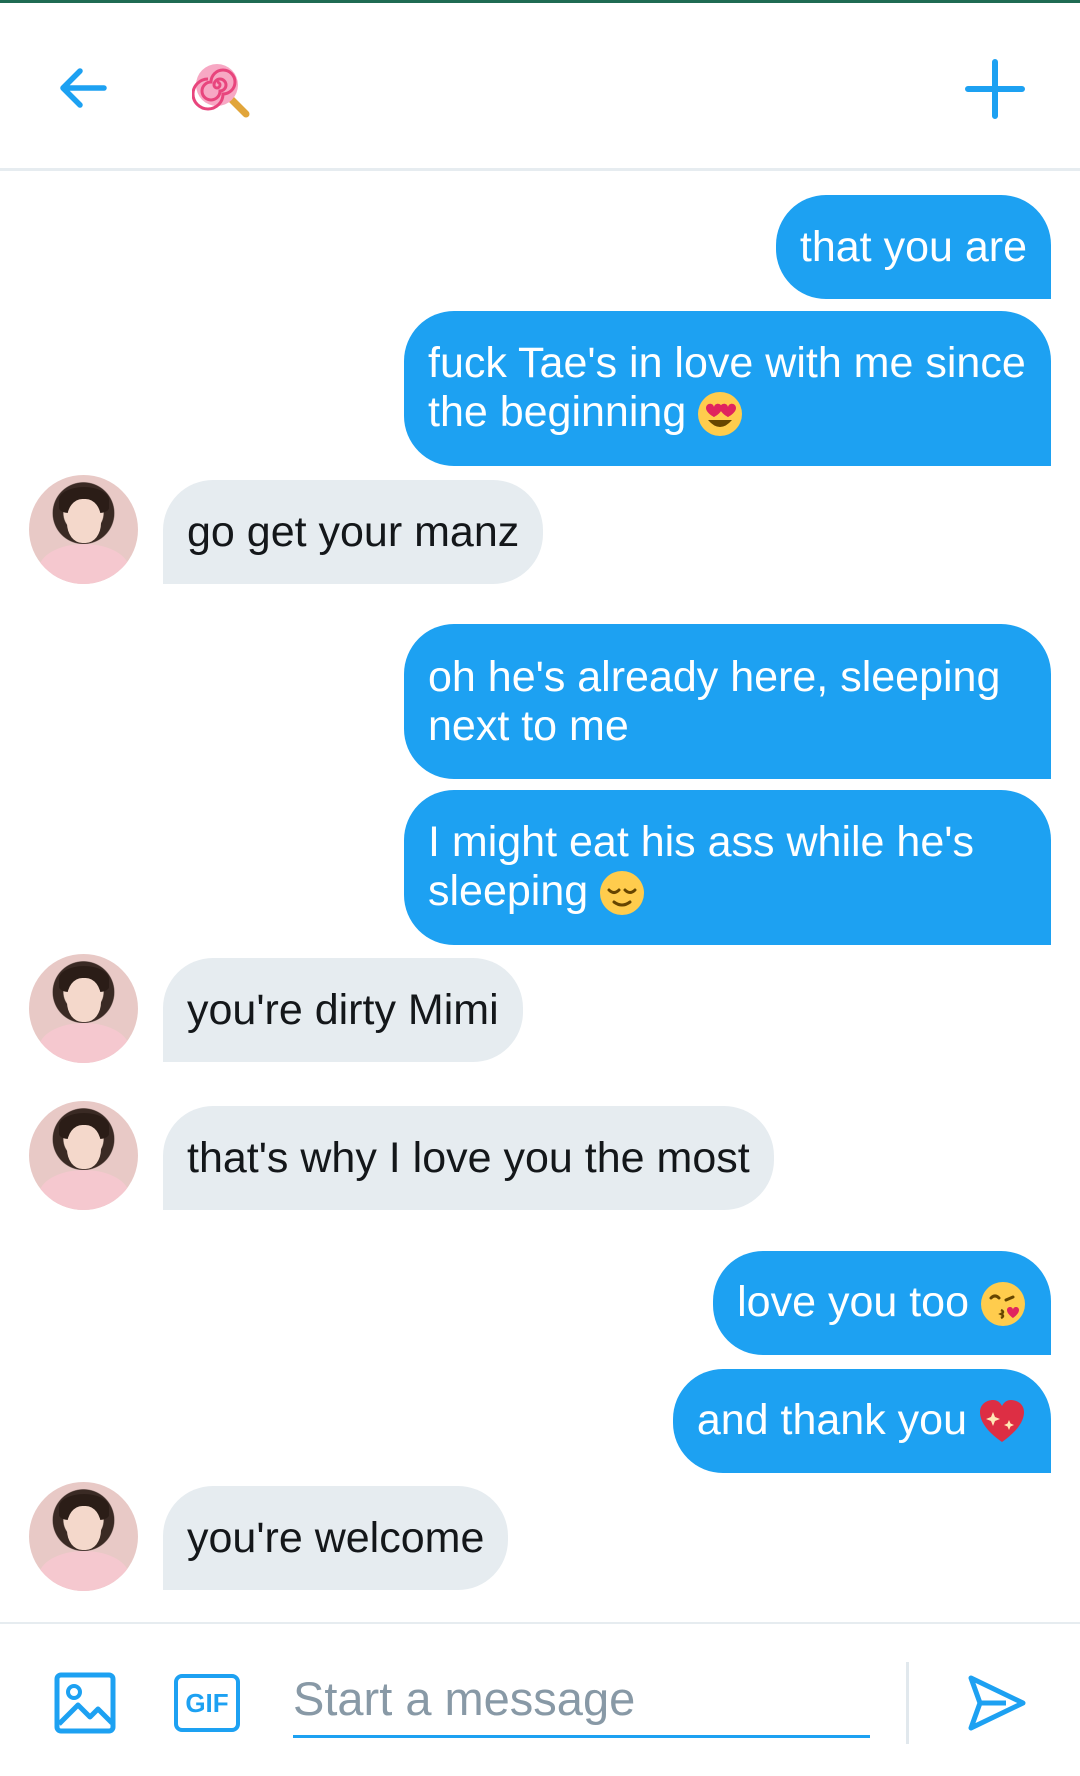 The image size is (1080, 1776). Describe the element at coordinates (853, 1301) in the screenshot. I see `message-text: love you too` at that location.